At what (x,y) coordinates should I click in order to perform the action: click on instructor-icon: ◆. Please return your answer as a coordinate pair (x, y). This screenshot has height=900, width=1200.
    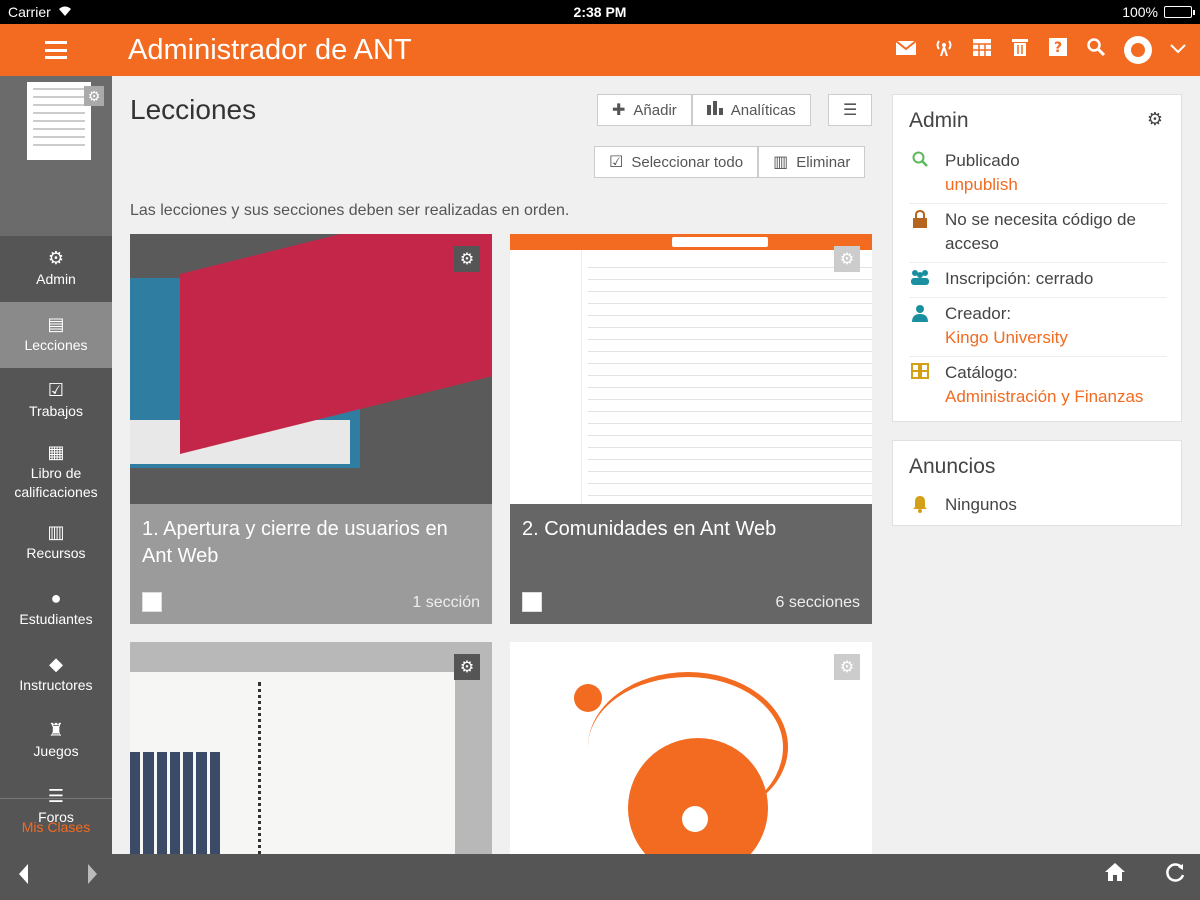
    Looking at the image, I should click on (56, 664).